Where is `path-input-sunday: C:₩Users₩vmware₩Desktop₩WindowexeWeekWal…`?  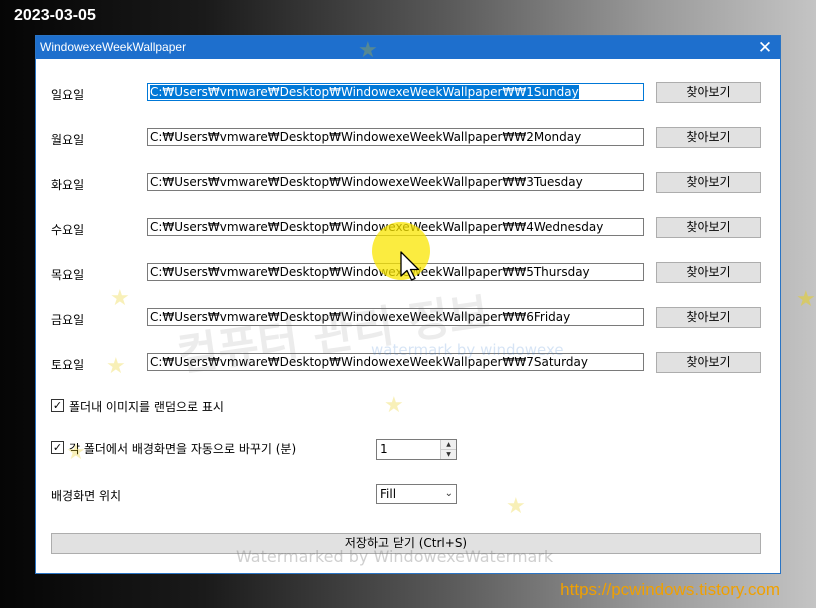
path-input-sunday: C:₩Users₩vmware₩Desktop₩WindowexeWeekWal… is located at coordinates (395, 92).